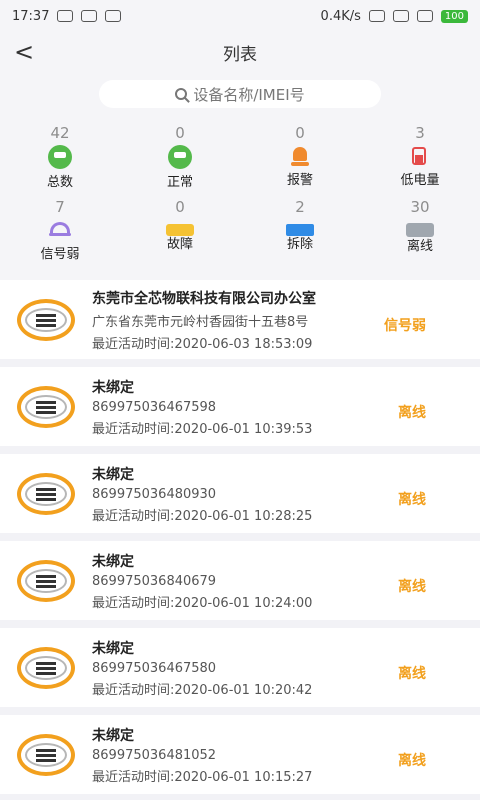 The height and width of the screenshot is (800, 480). Describe the element at coordinates (202, 516) in the screenshot. I see `device-time: 最近活动时间:2020-06-01 10:28:25` at that location.